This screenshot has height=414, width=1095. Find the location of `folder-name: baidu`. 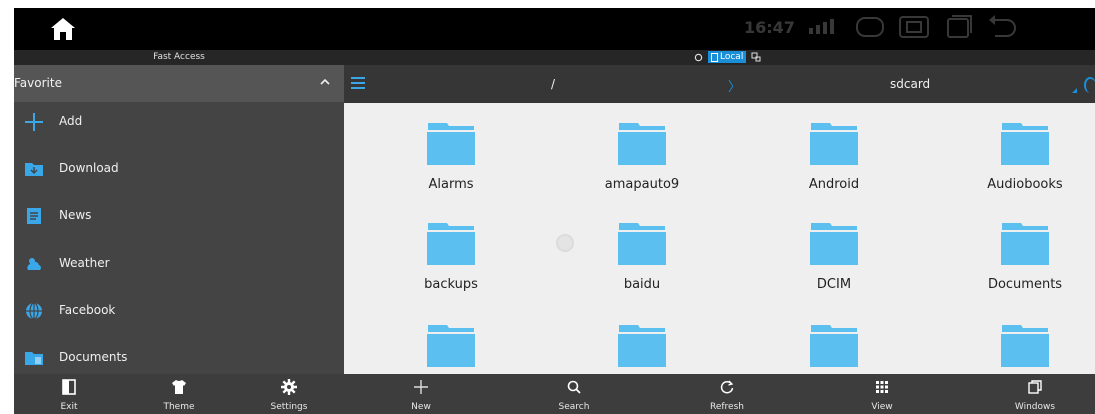

folder-name: baidu is located at coordinates (642, 284).